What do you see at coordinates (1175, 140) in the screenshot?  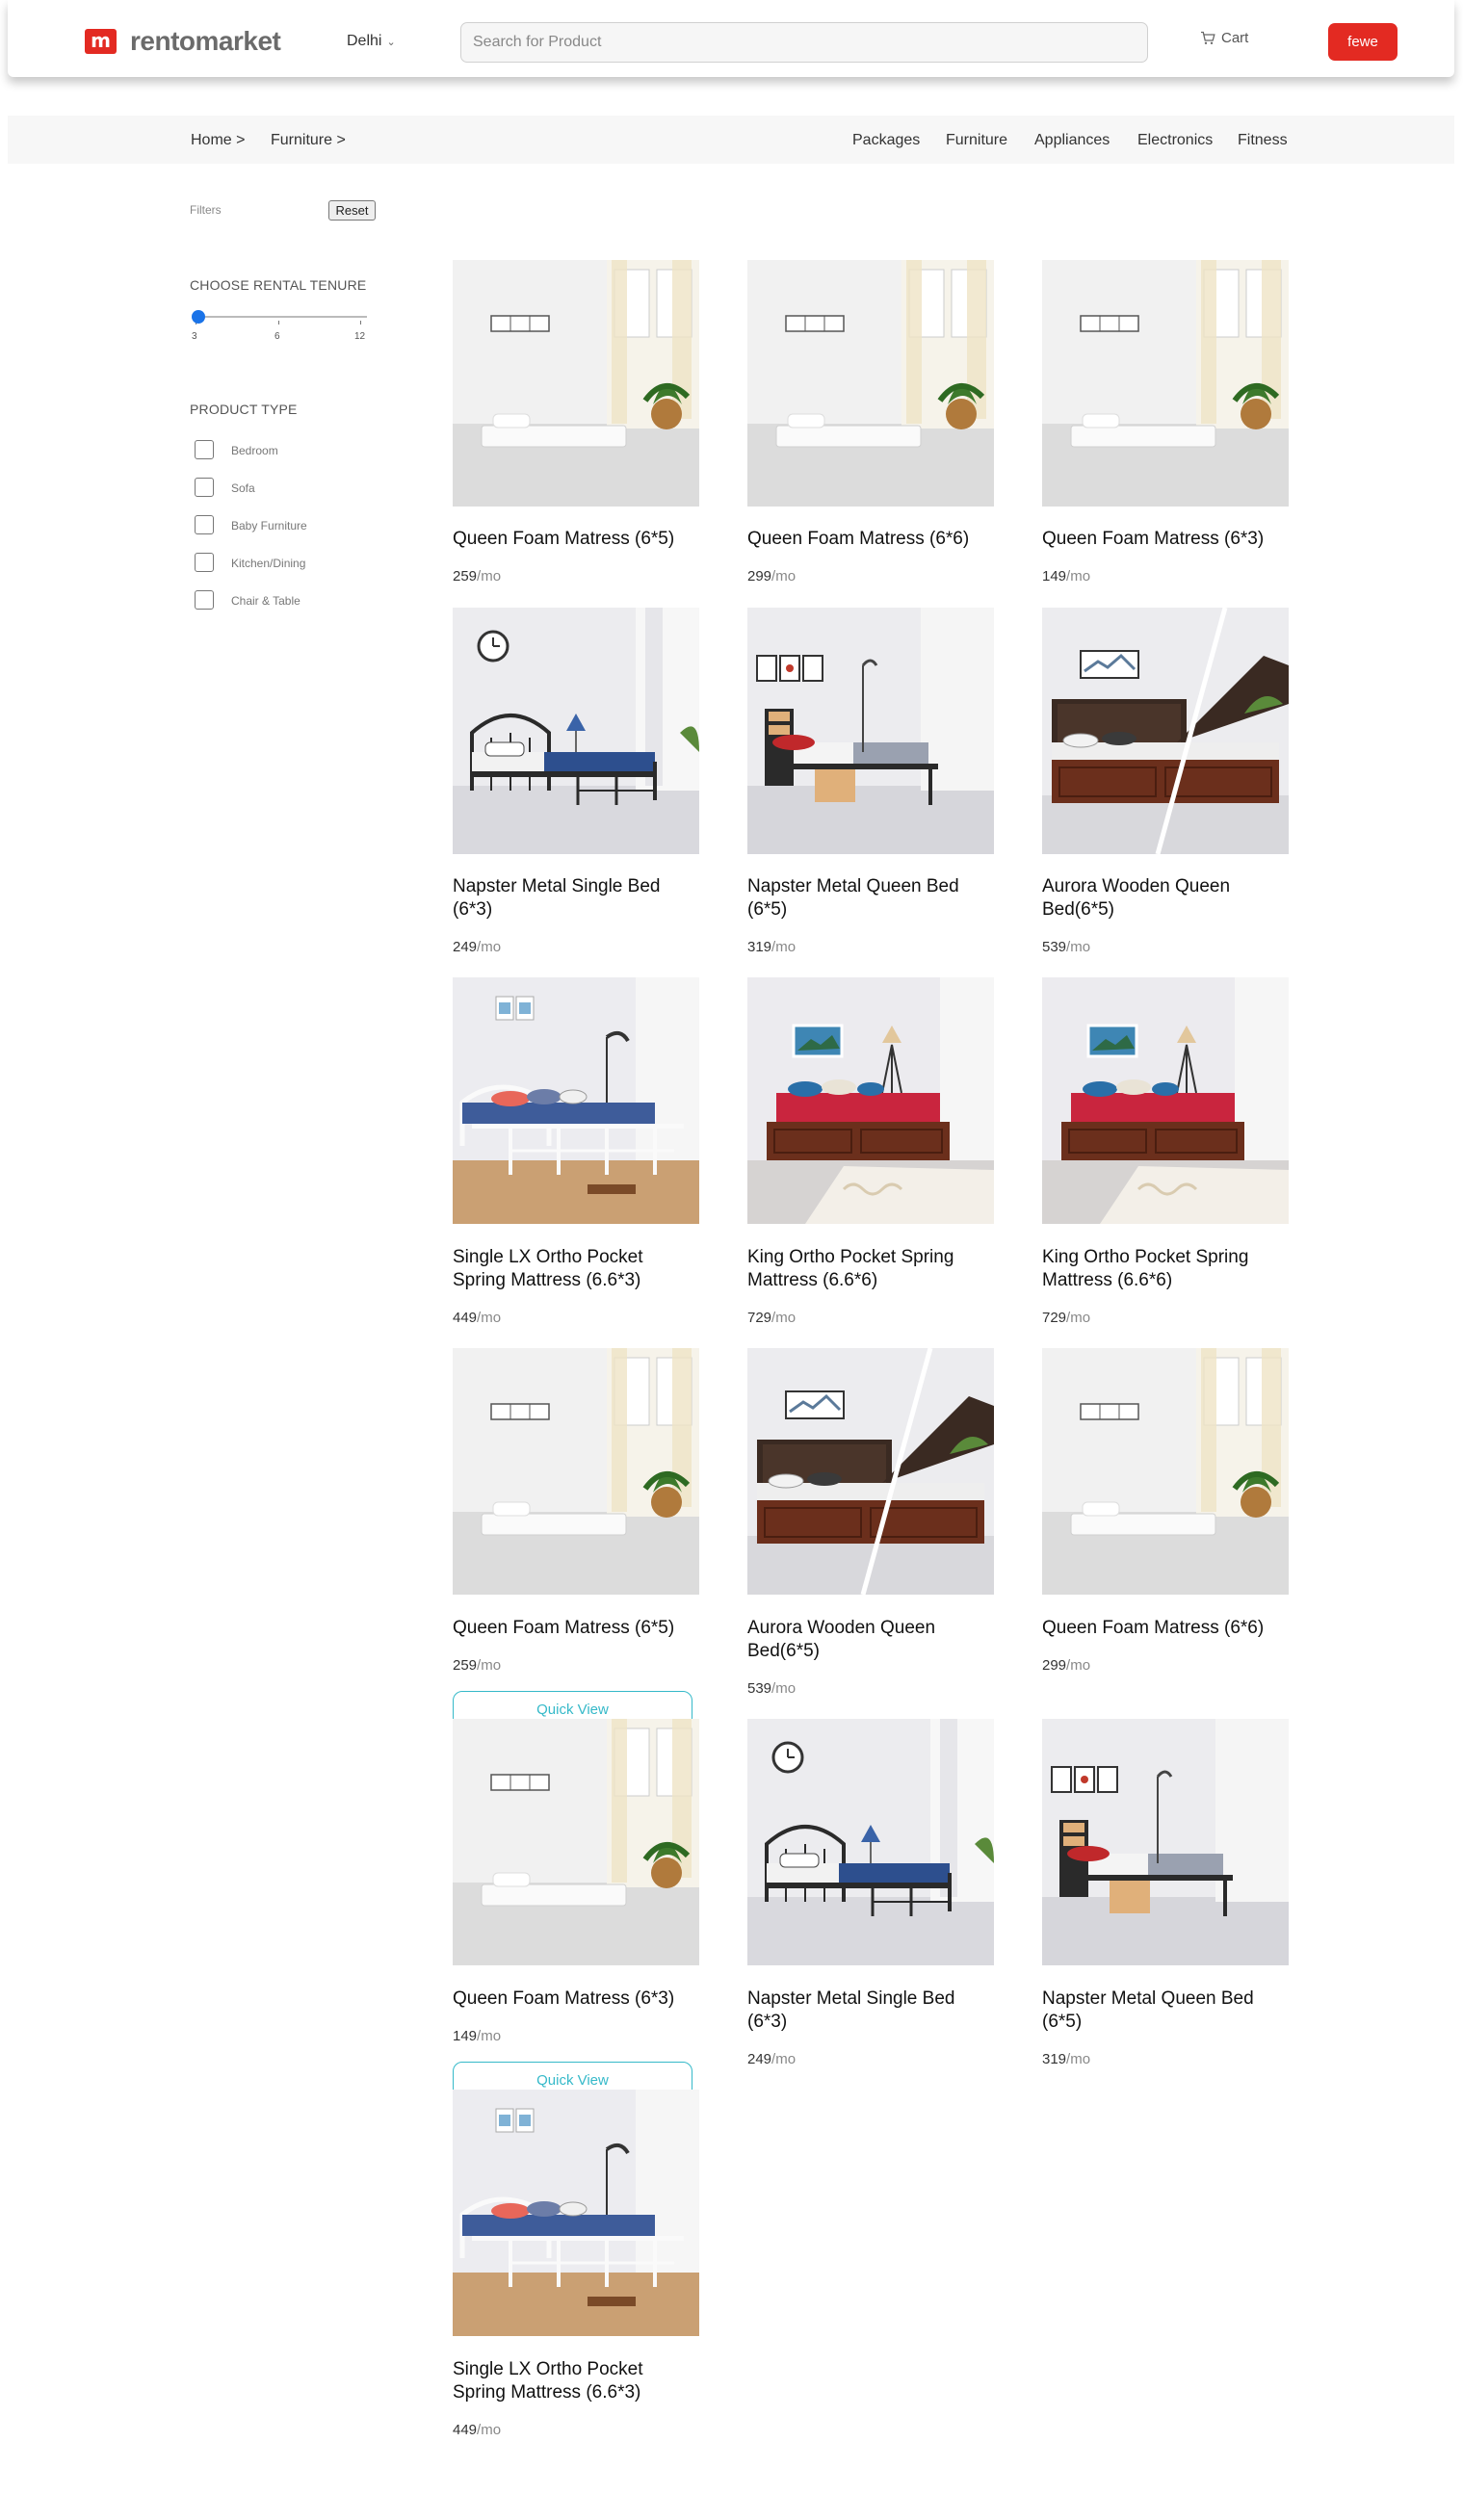 I see `nav-electronics: Electronics` at bounding box center [1175, 140].